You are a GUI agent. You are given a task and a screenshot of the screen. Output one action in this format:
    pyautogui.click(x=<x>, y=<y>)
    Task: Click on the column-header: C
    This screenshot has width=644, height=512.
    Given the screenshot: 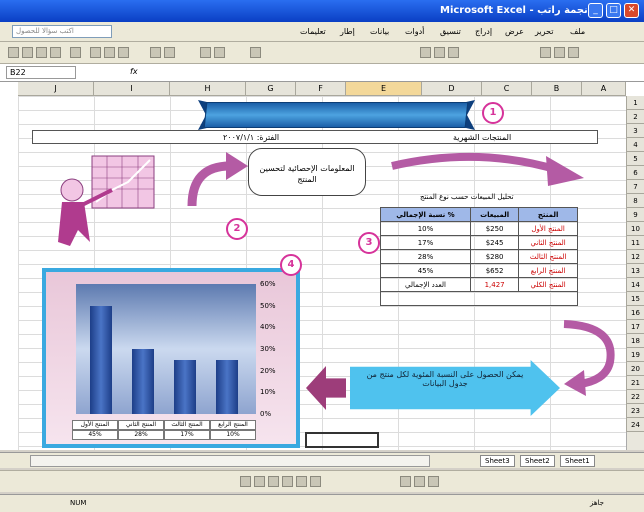 What is the action you would take?
    pyautogui.click(x=507, y=89)
    